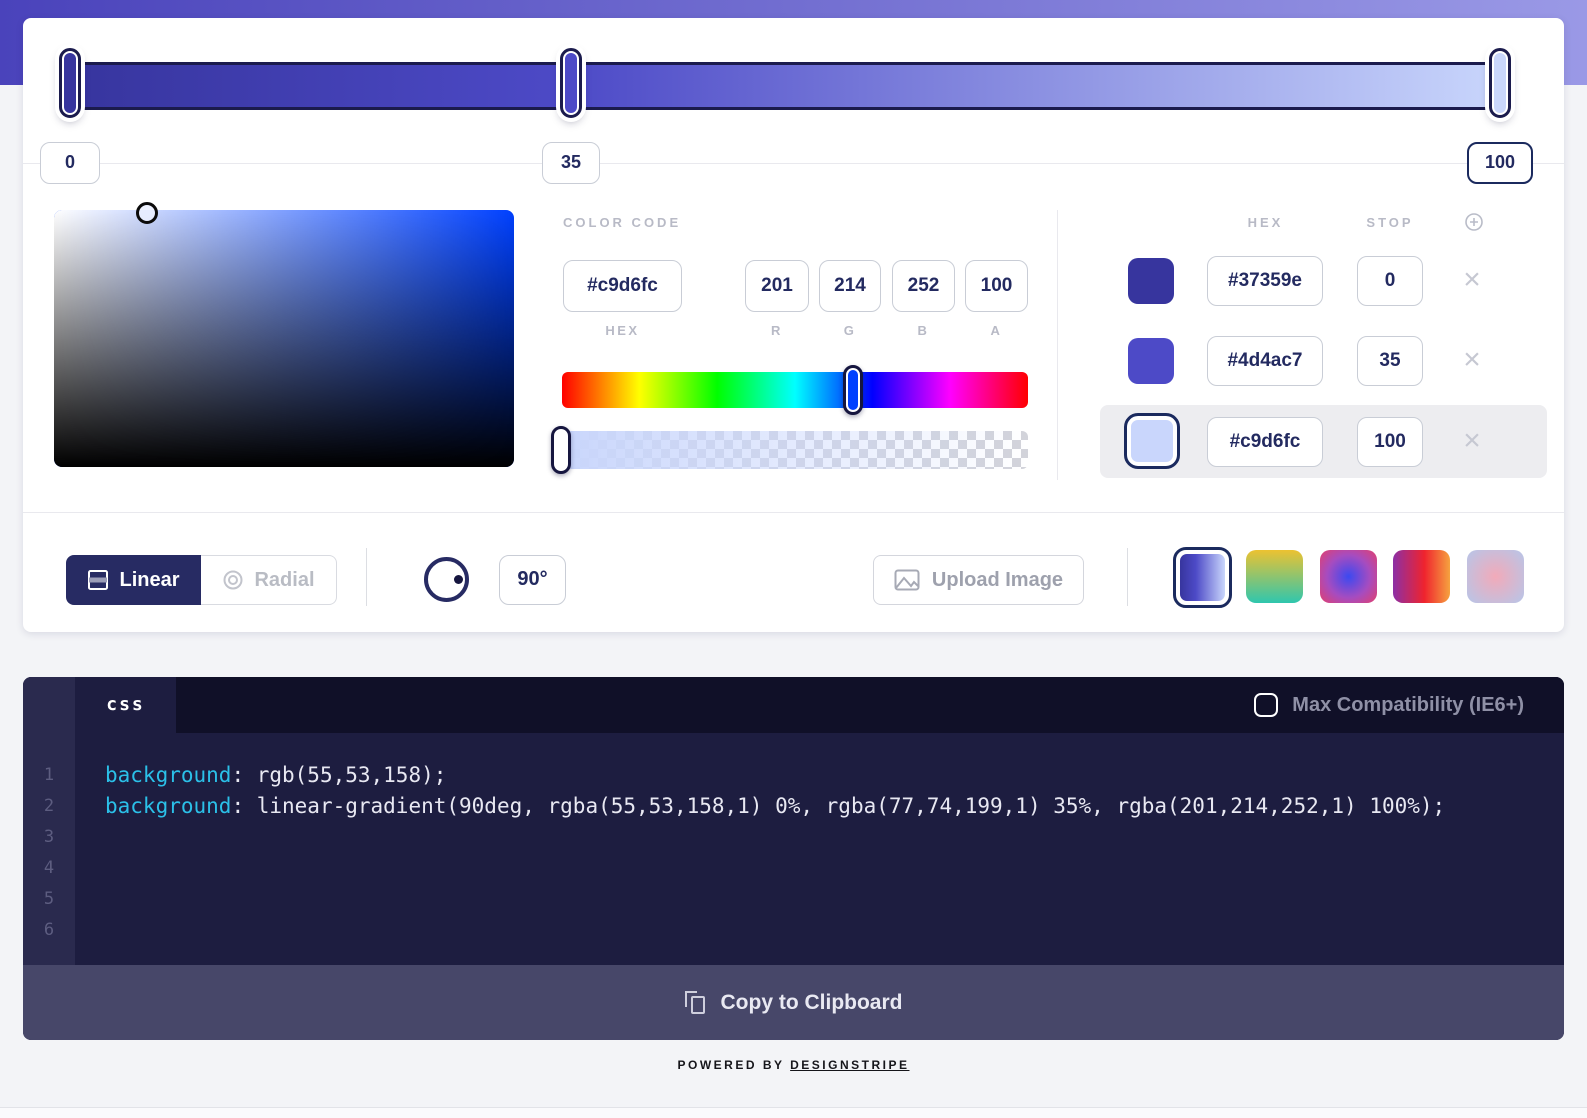  I want to click on powered-by-text: POWERED BY, so click(734, 1065).